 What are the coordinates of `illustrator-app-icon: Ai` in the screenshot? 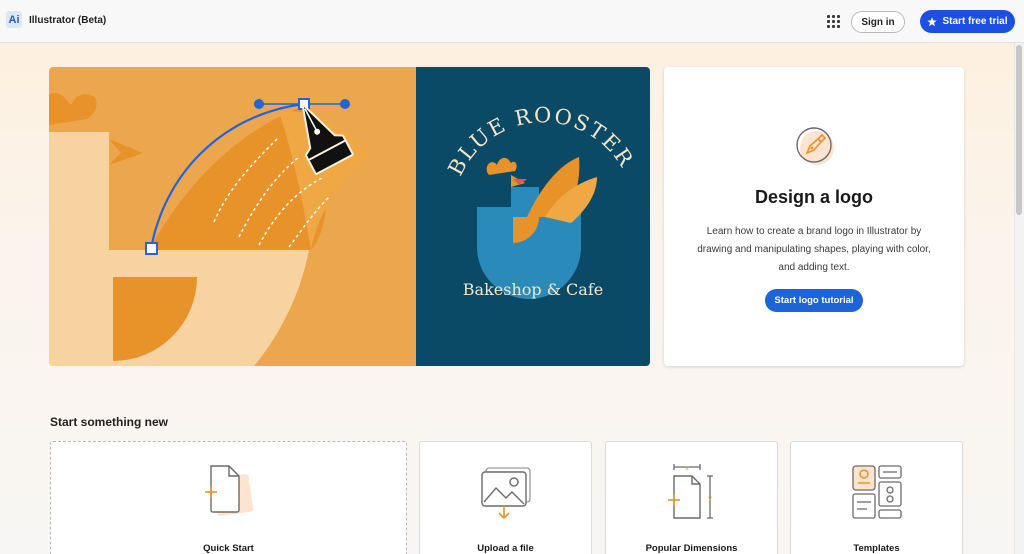 It's located at (14, 19).